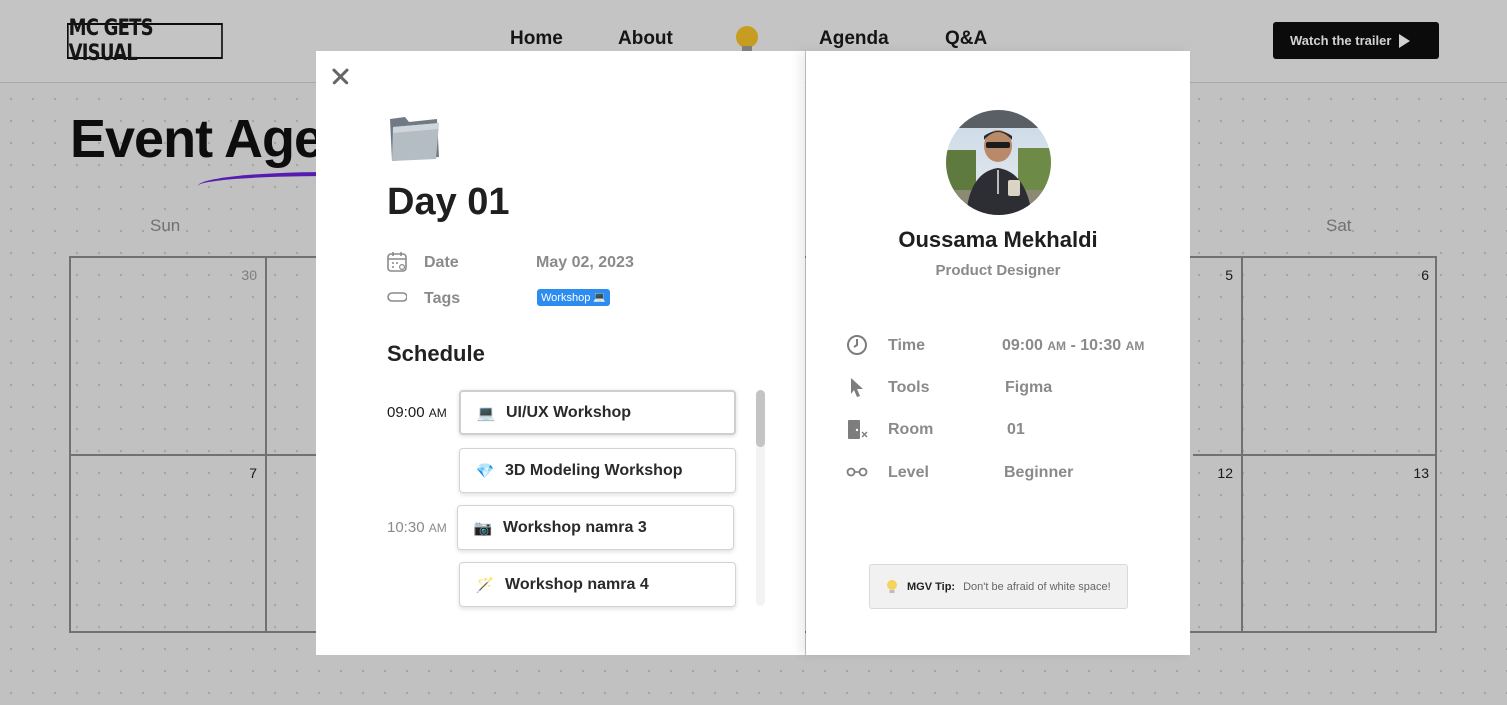 The image size is (1507, 705). I want to click on schedule-item: 💻 UI/UX Workshop, so click(597, 412).